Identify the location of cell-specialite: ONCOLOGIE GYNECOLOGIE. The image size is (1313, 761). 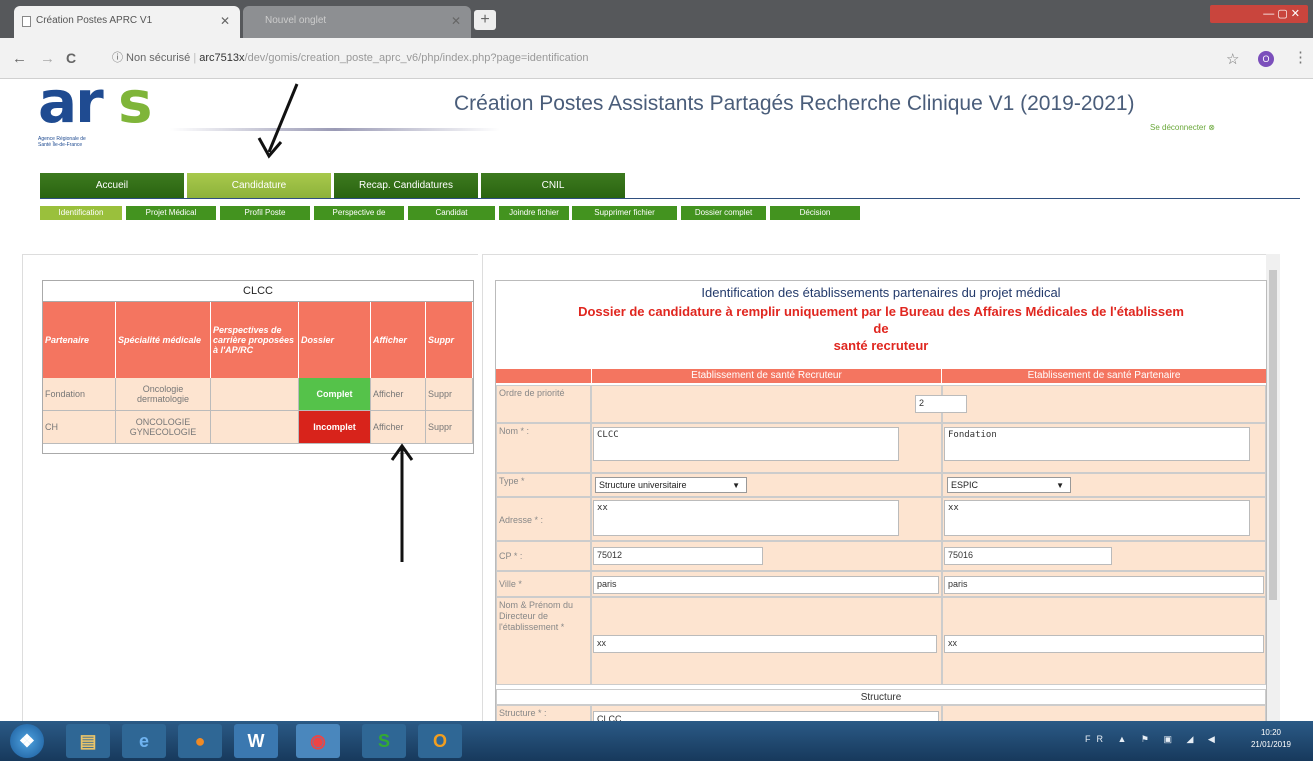
(163, 427).